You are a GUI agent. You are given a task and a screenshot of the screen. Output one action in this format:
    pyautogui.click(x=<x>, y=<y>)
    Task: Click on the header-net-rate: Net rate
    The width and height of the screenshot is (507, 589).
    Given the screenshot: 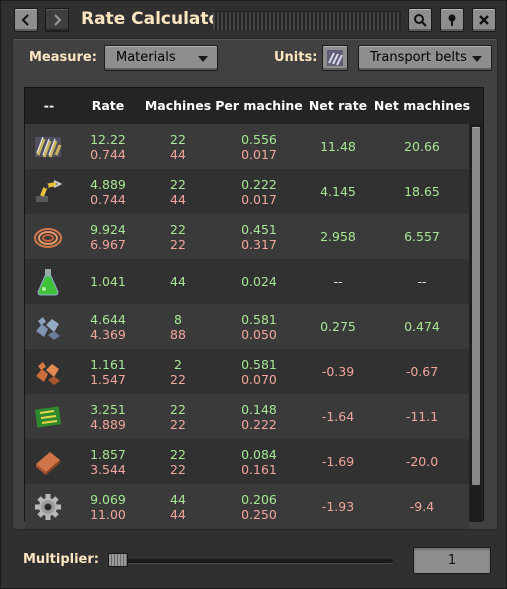 What is the action you would take?
    pyautogui.click(x=338, y=106)
    